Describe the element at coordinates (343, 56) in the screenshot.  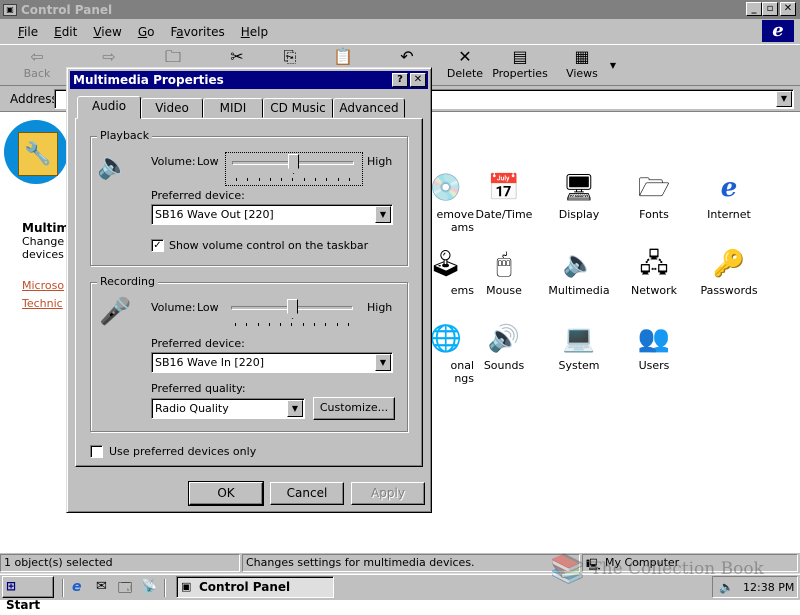
I see `paste-icon: 📋` at that location.